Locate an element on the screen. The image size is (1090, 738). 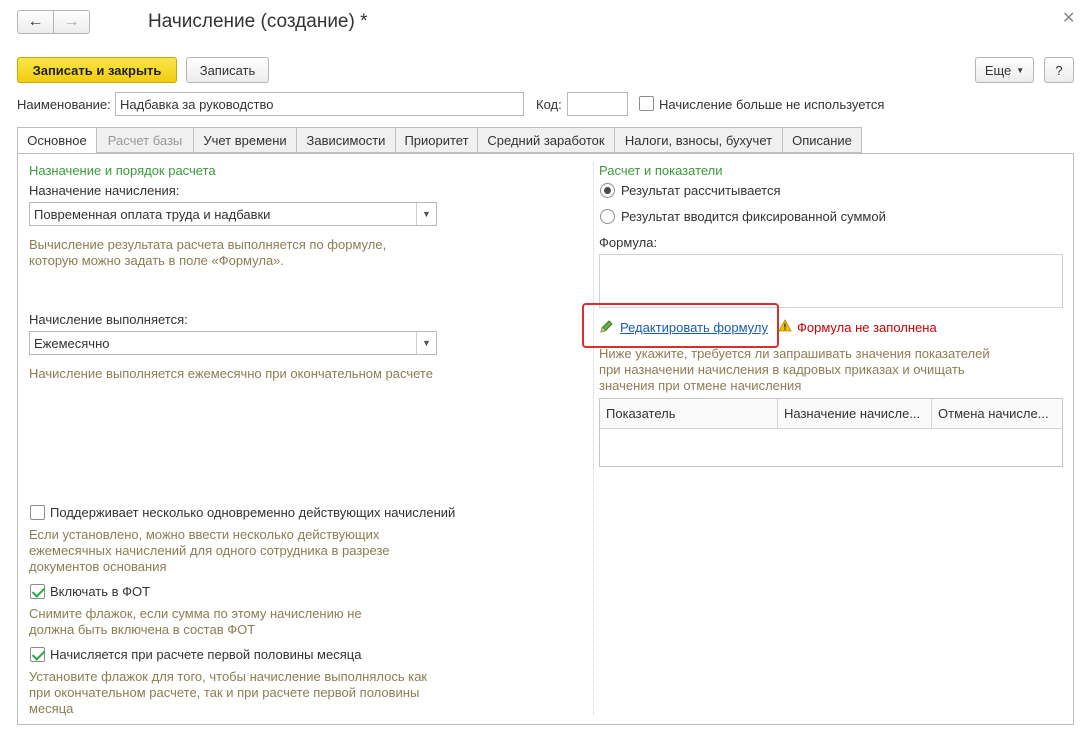
chevron-down-icon: ▼ is located at coordinates (1020, 70).